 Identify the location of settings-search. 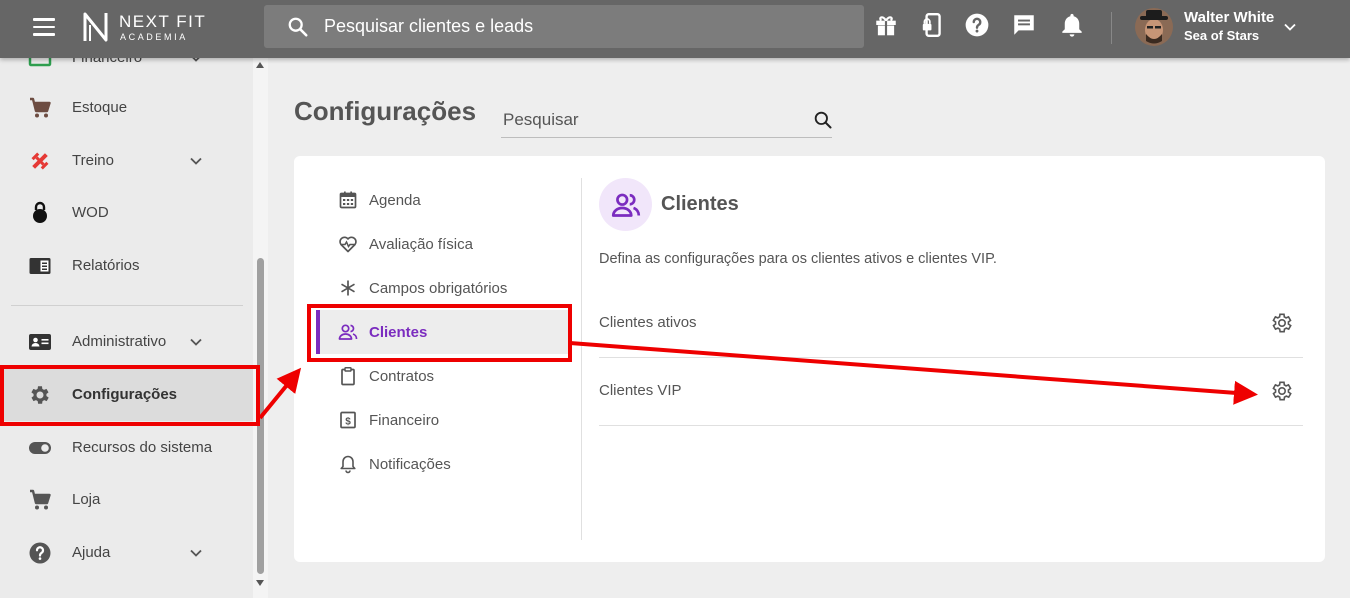
(666, 120).